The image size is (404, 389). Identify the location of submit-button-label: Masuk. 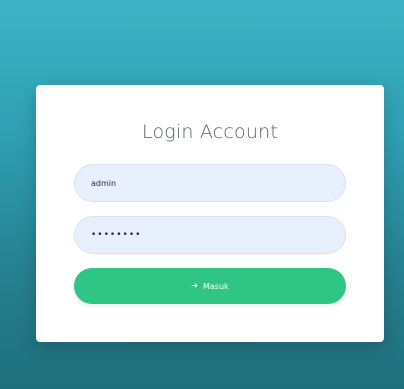
(216, 286).